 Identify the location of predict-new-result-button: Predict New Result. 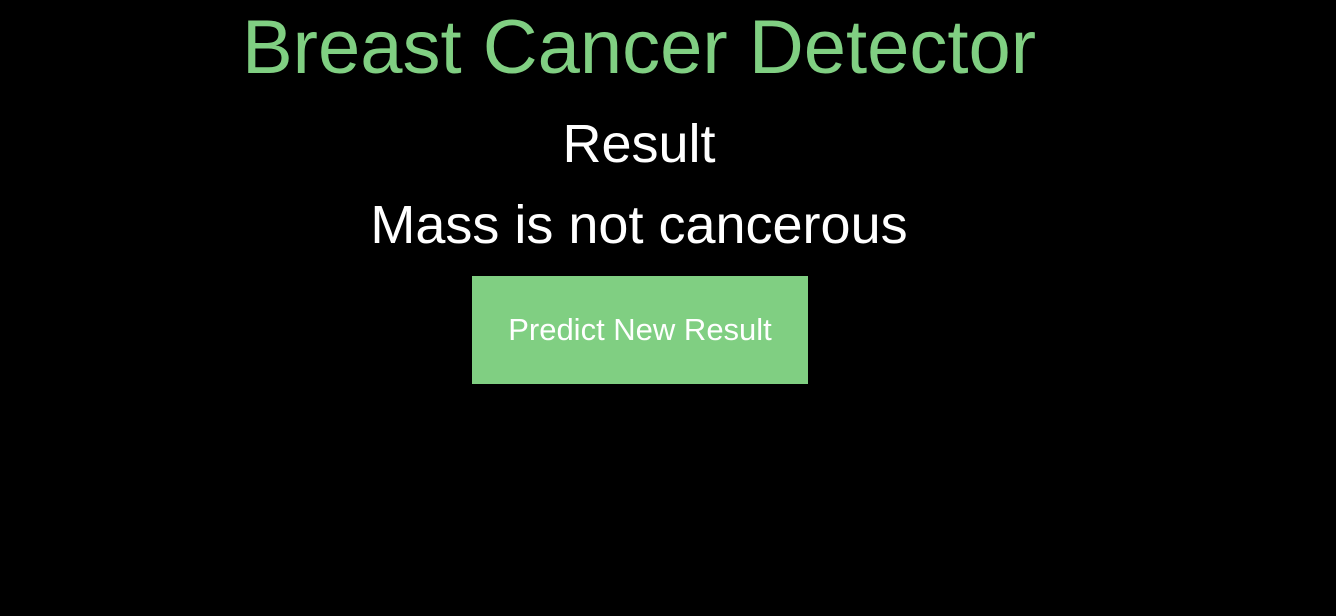
(640, 330).